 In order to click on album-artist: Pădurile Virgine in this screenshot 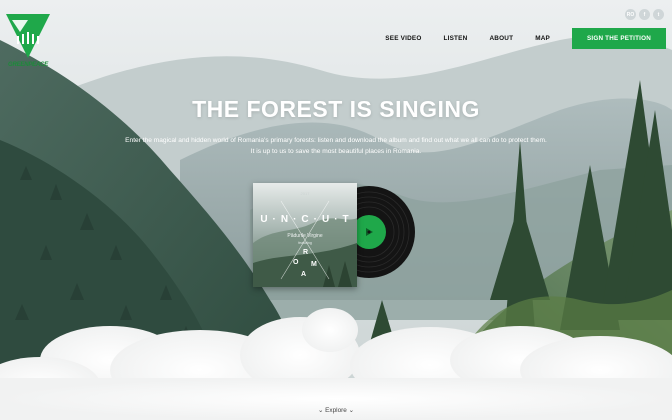, I will do `click(305, 236)`.